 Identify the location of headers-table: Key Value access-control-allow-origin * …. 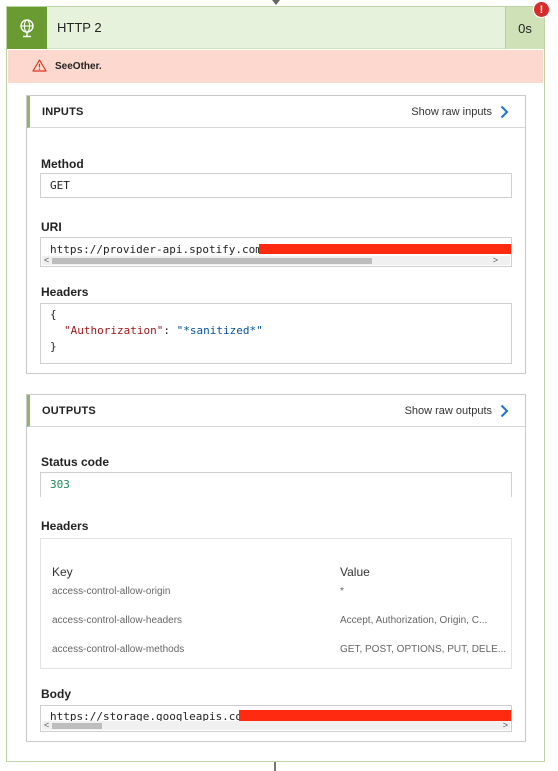
(276, 603).